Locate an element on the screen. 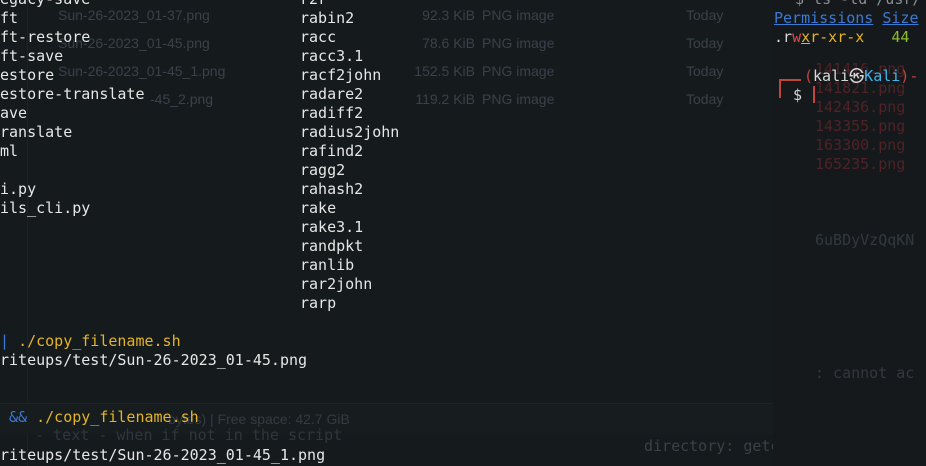 The width and height of the screenshot is (926, 466). ls-entry: estore is located at coordinates (27, 75).